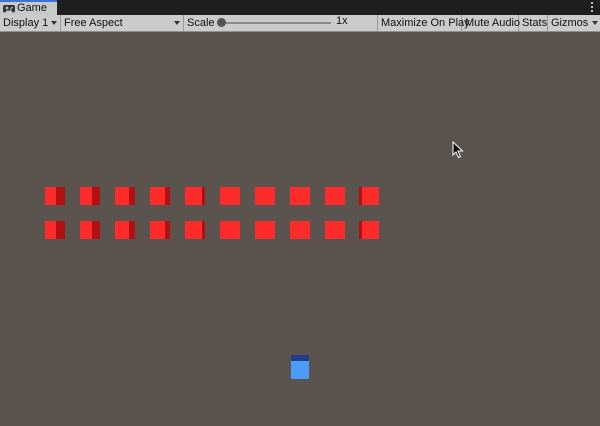  What do you see at coordinates (300, 7) in the screenshot?
I see `window-tab-bar: Game` at bounding box center [300, 7].